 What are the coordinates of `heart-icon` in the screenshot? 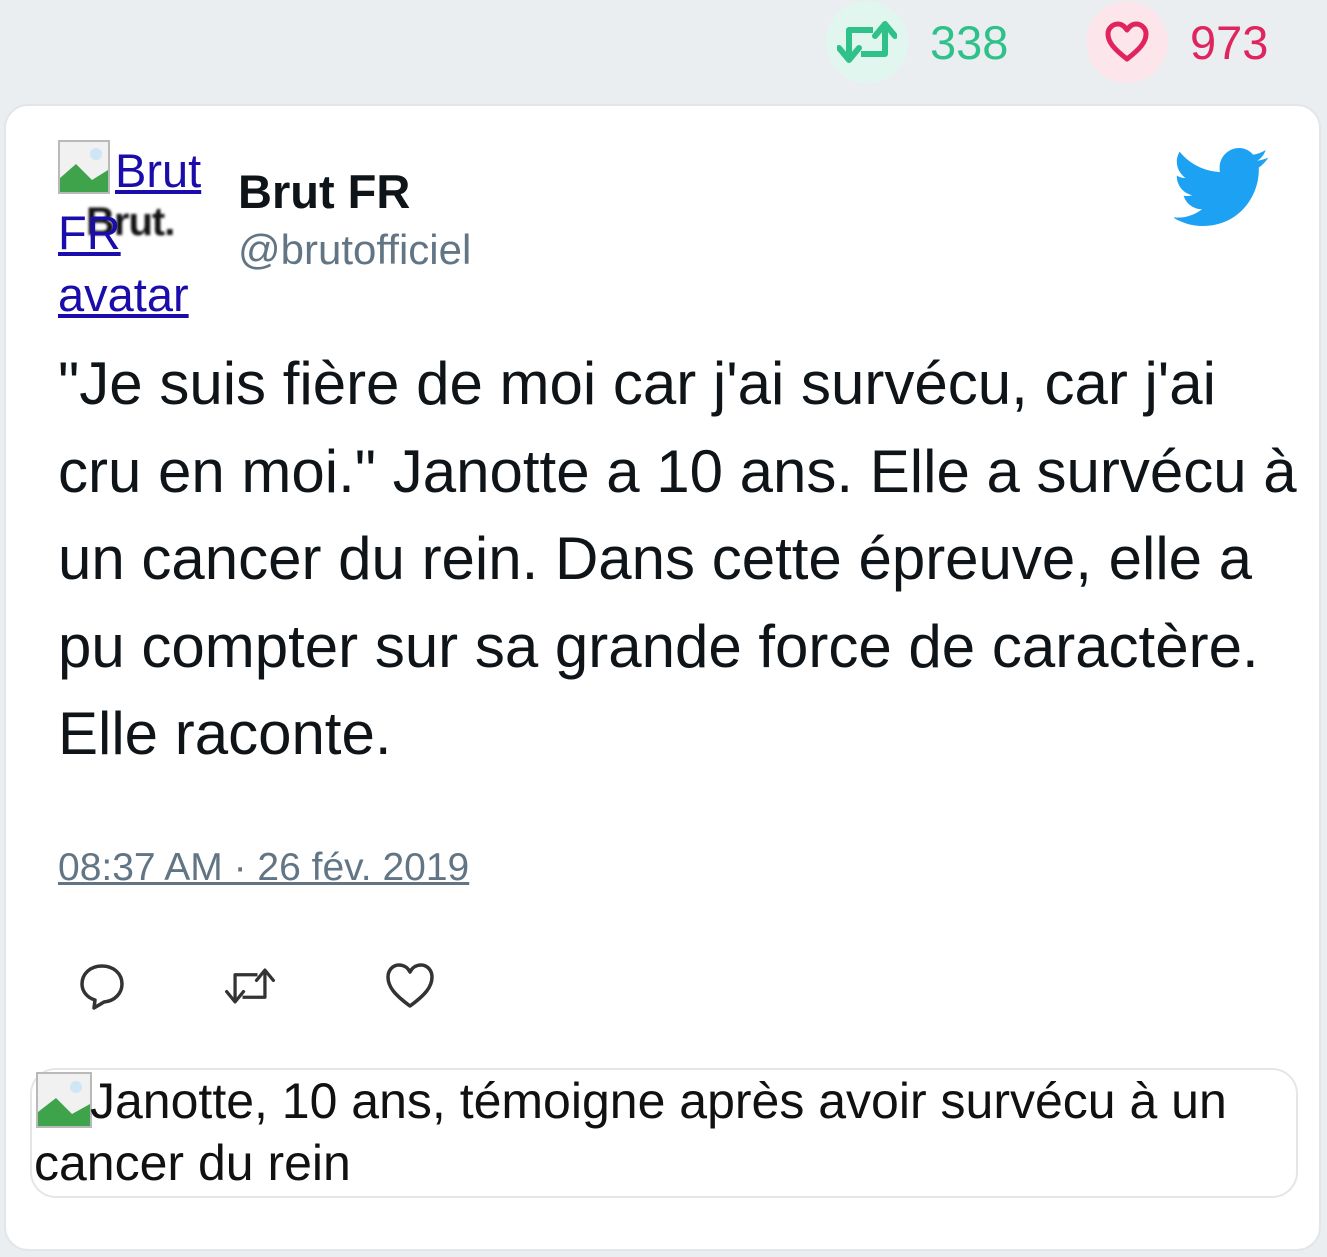 It's located at (1127, 42).